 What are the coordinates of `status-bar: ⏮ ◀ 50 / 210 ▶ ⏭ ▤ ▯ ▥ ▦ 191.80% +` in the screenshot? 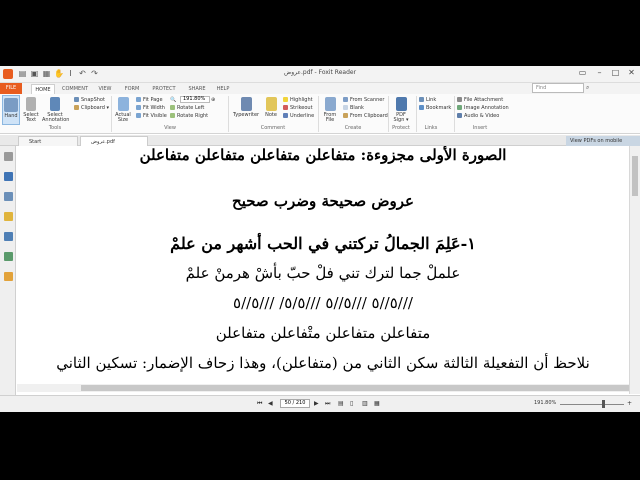 It's located at (320, 403).